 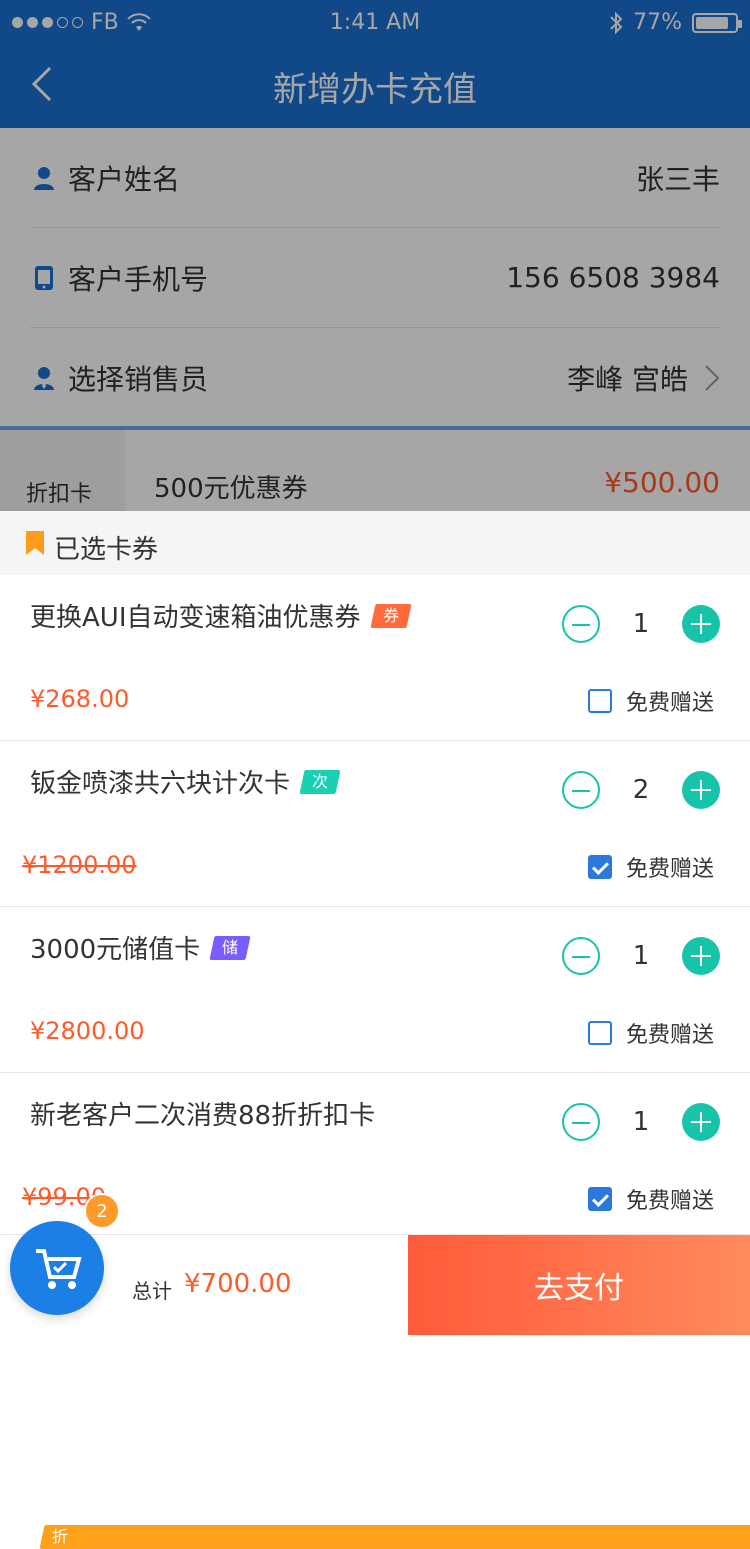 What do you see at coordinates (102, 1211) in the screenshot?
I see `cart-count-badge: 2` at bounding box center [102, 1211].